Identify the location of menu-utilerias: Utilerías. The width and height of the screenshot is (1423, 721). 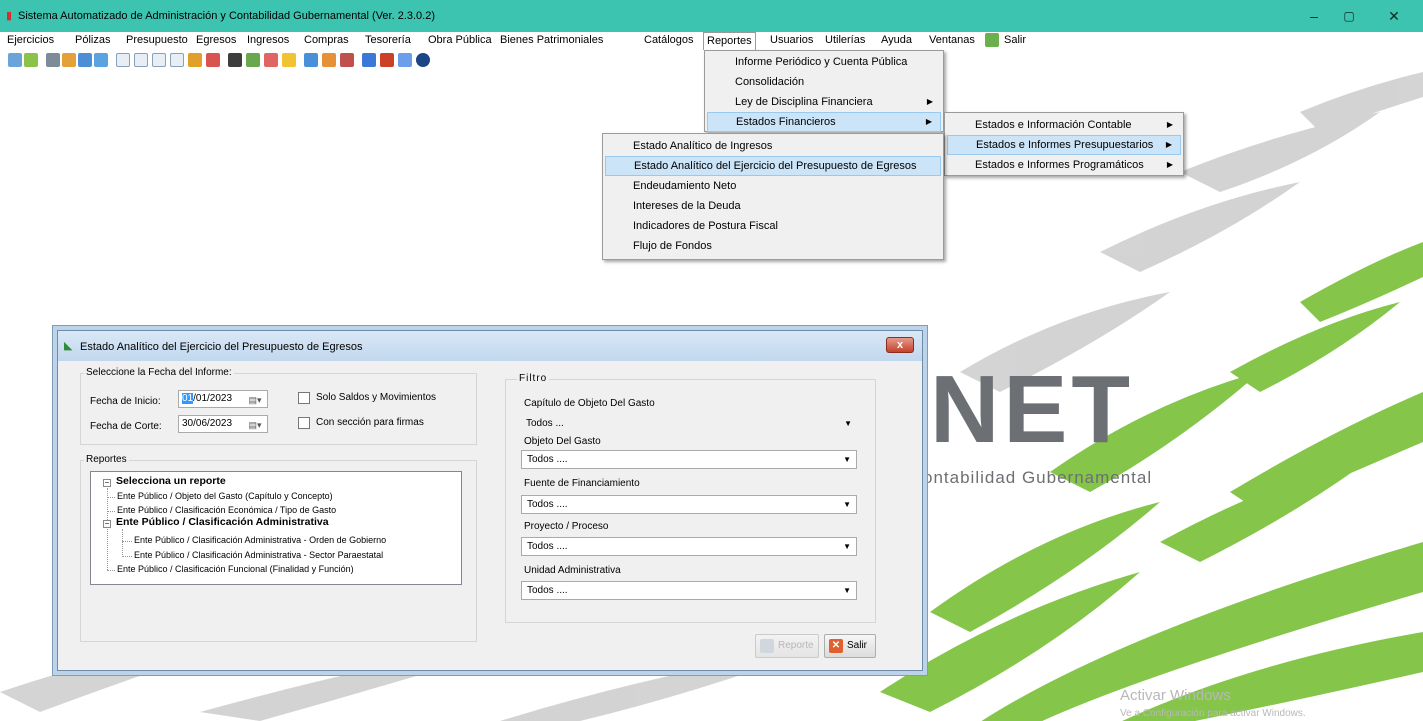
(845, 40).